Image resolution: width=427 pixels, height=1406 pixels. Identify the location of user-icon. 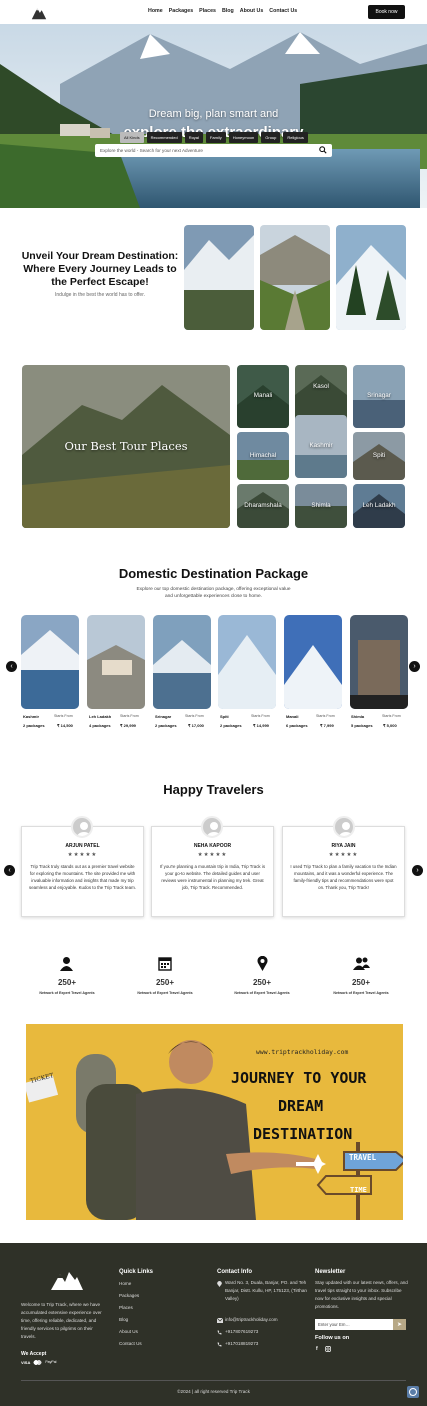
(66, 964).